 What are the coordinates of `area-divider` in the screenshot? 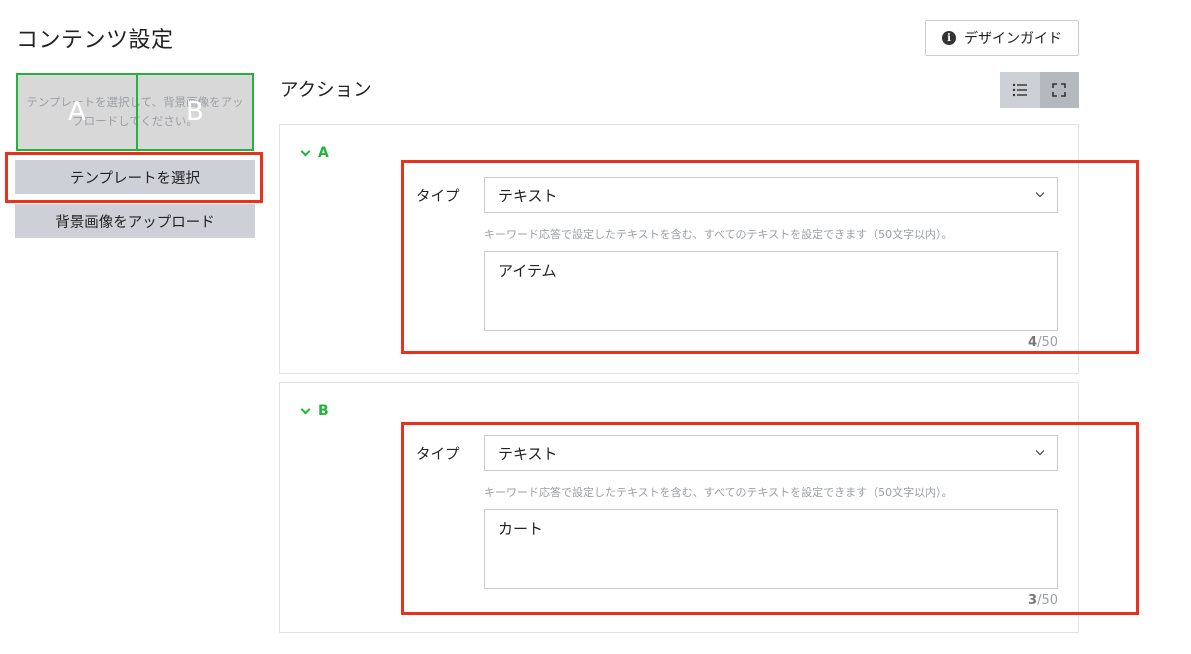 It's located at (137, 112).